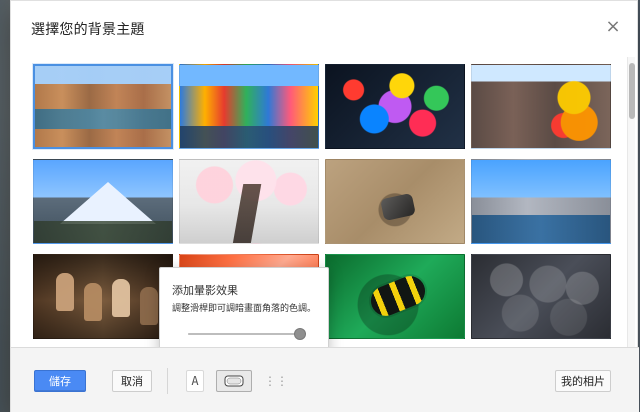 This screenshot has width=640, height=412. Describe the element at coordinates (244, 334) in the screenshot. I see `vignette-slider-fill` at that location.